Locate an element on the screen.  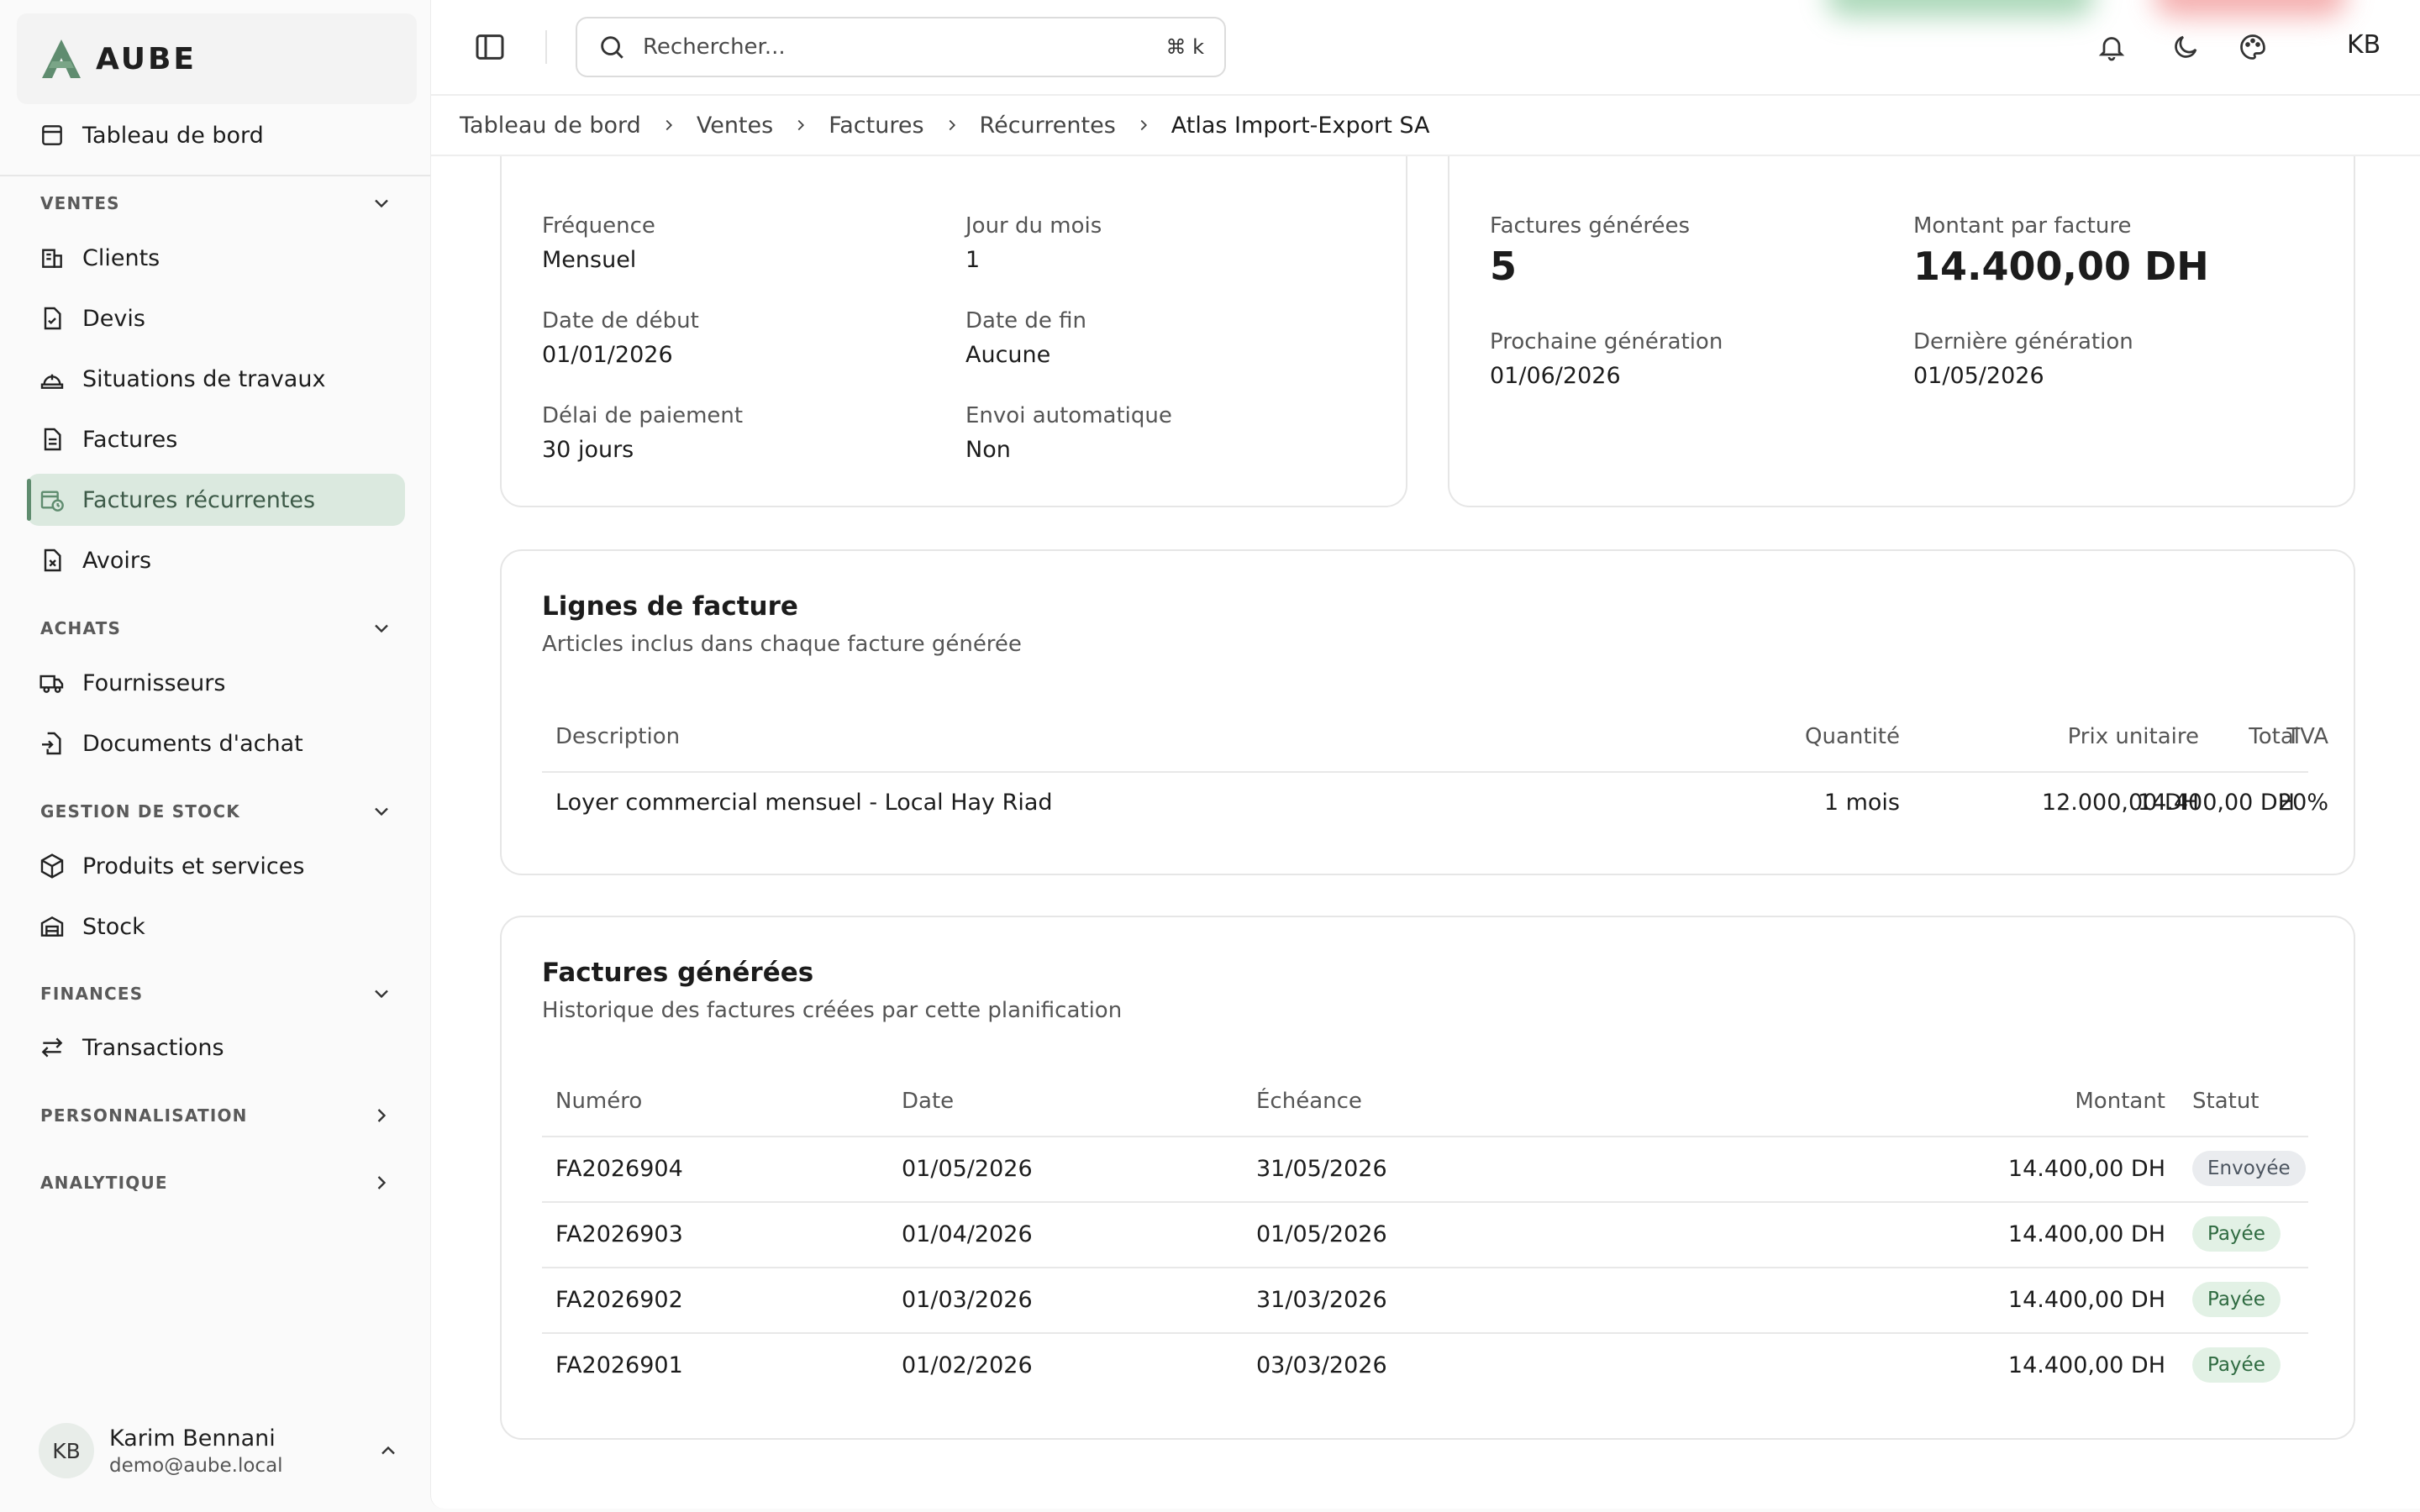
top-bar: ⌘ k KB is located at coordinates (1425, 47).